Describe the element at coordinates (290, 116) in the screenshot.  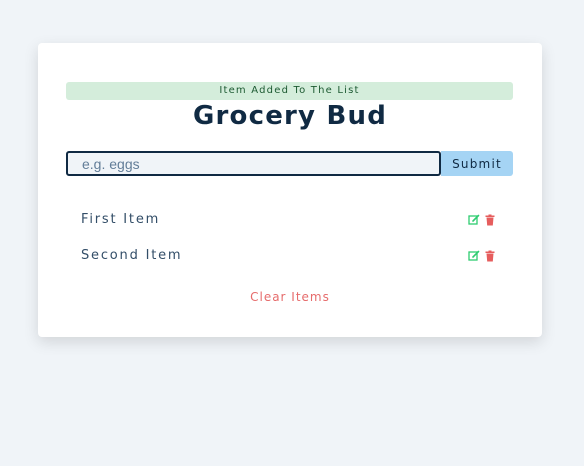
I see `page-title: Grocery Bud` at that location.